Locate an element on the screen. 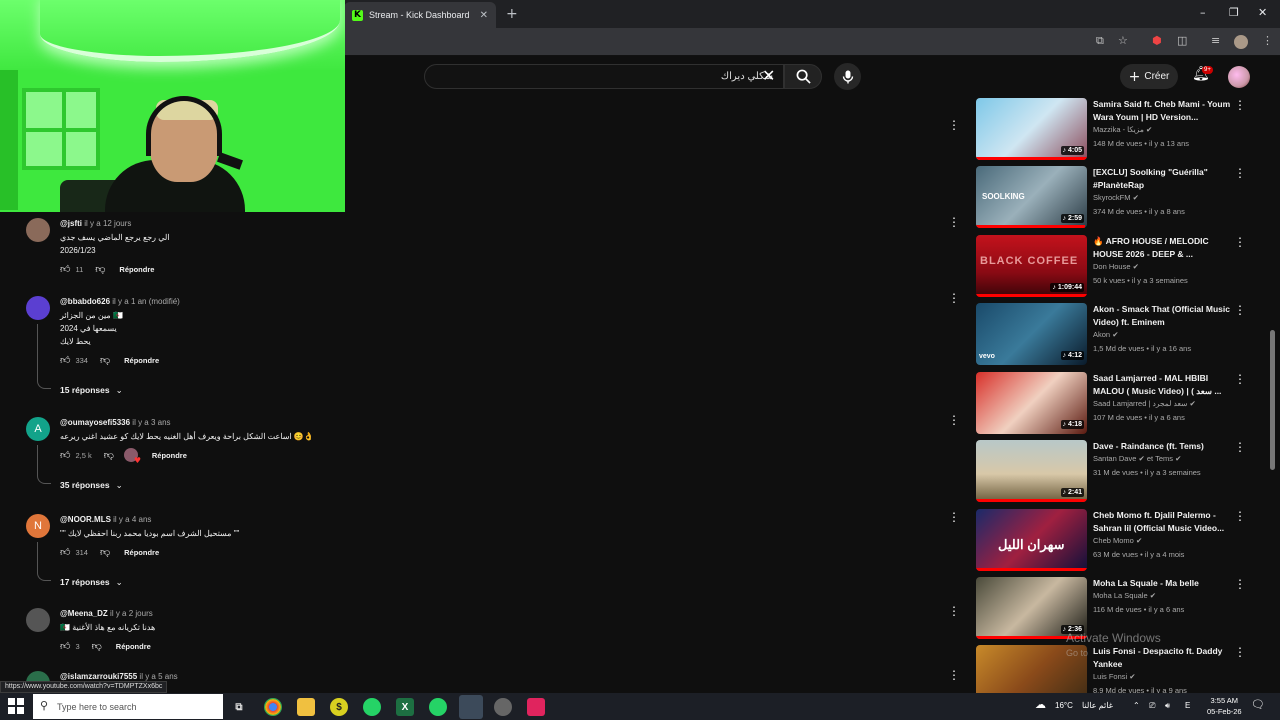 This screenshot has width=1280, height=720. search-input: شكلي ديراك is located at coordinates (604, 76).